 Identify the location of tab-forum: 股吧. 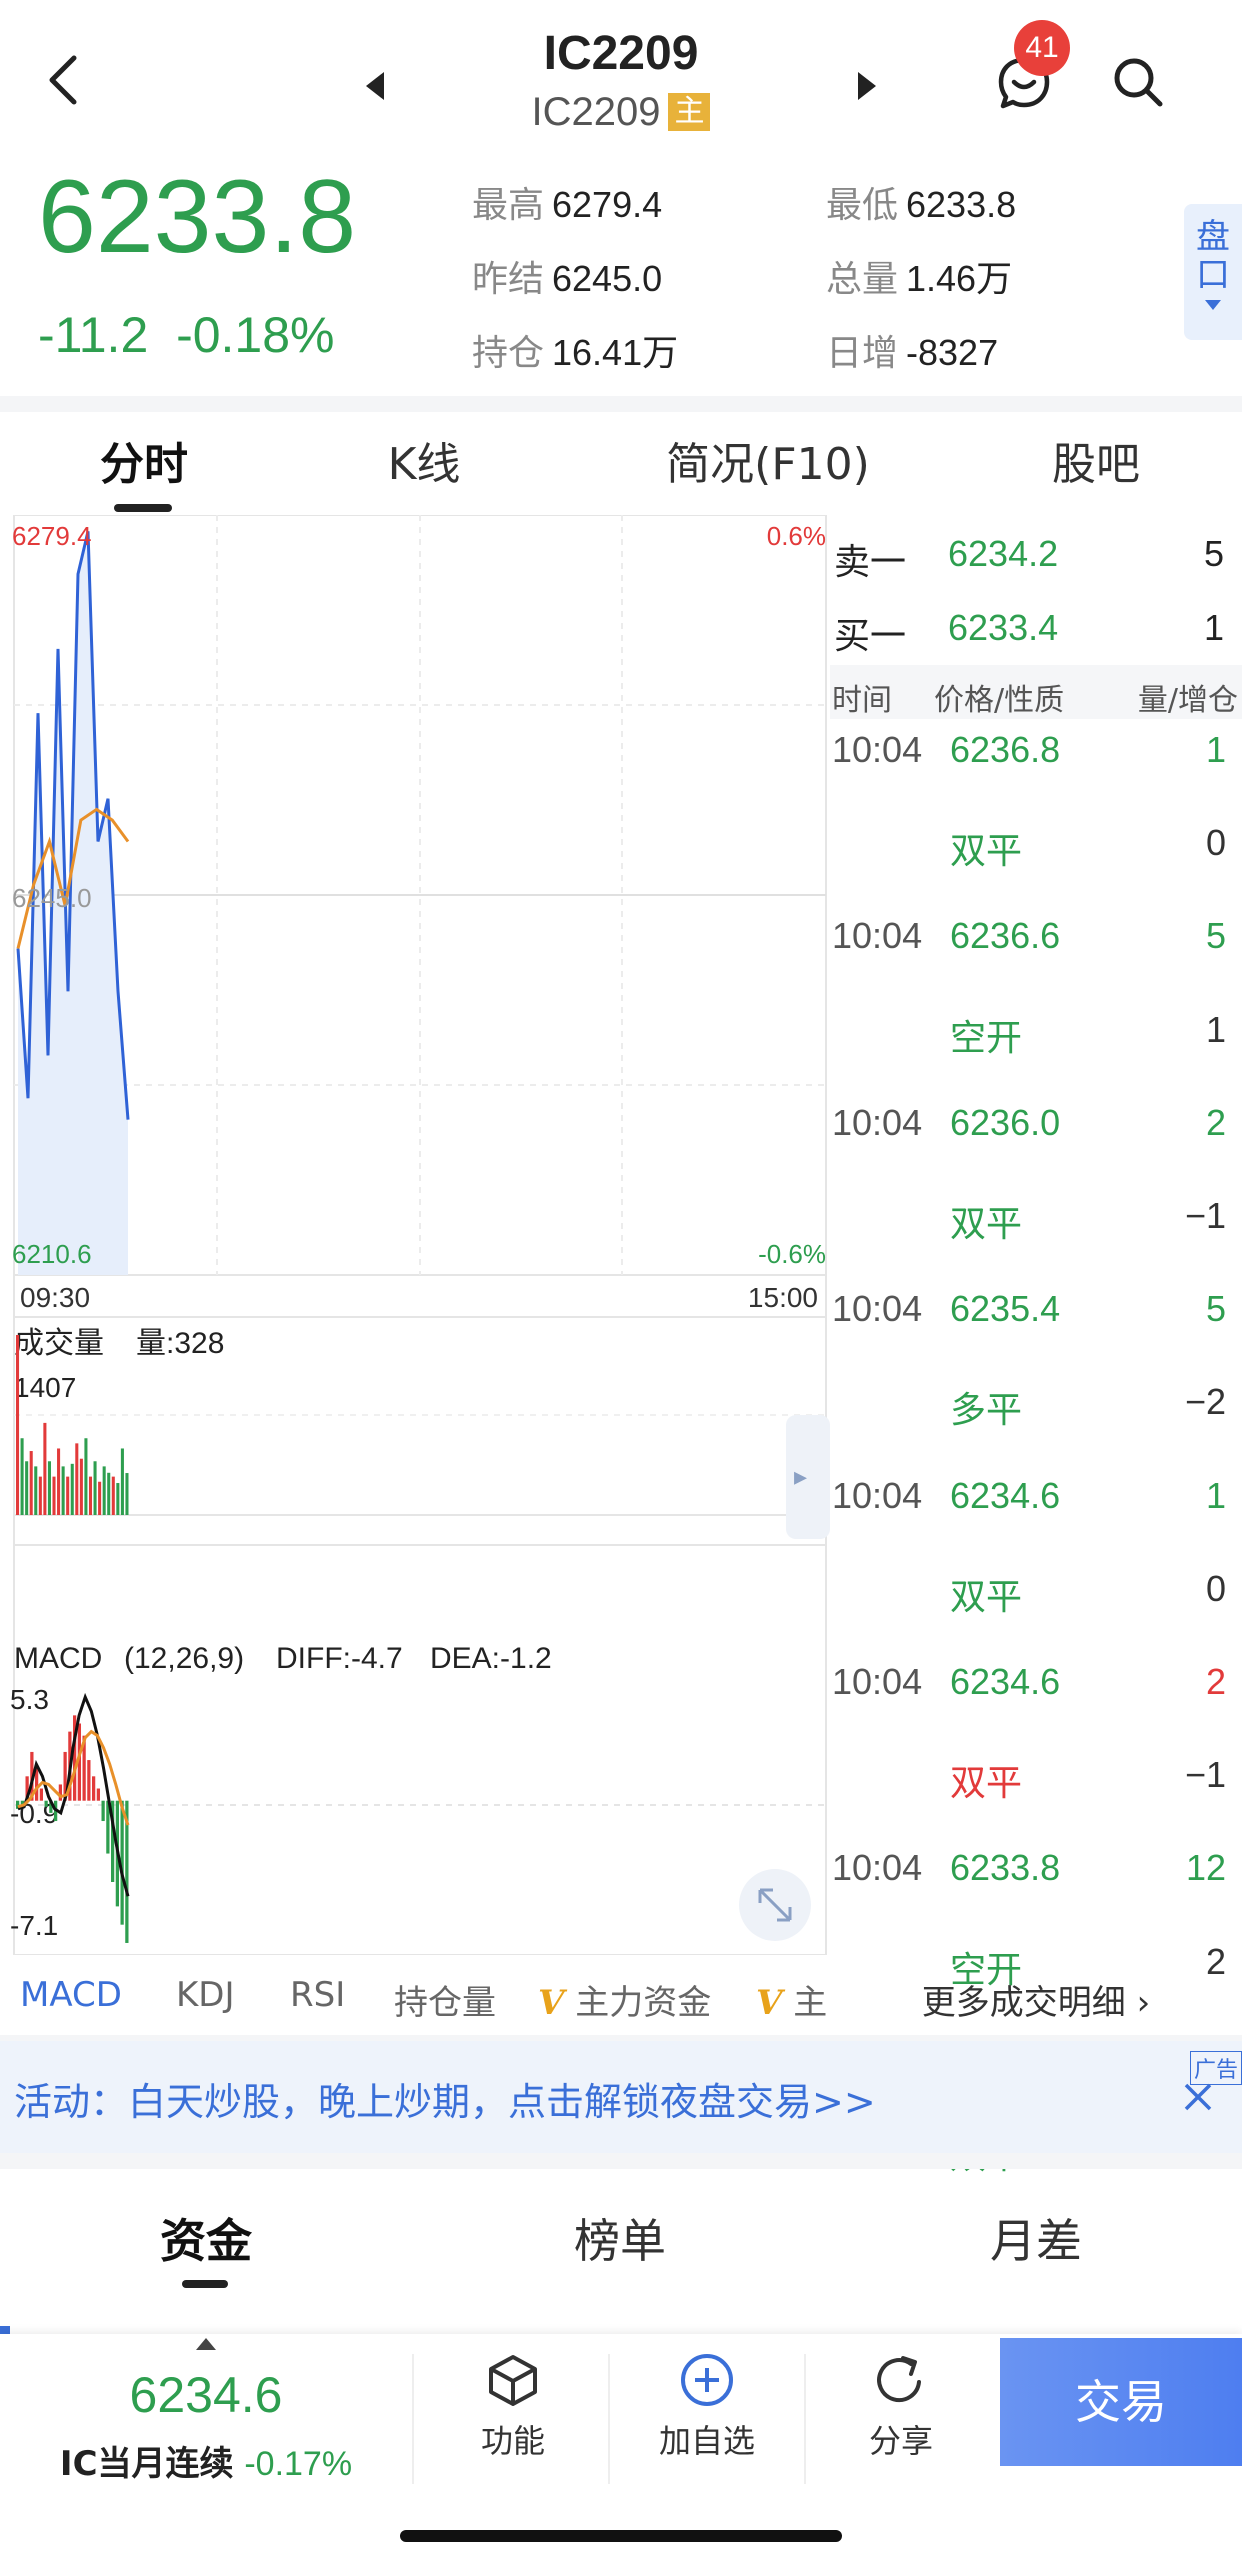
(1096, 460).